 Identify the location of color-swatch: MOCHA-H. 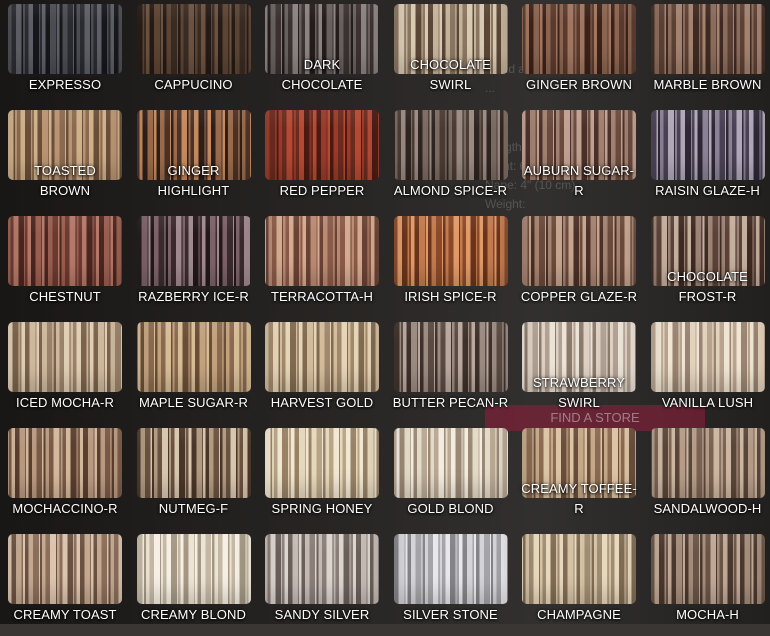
(707, 583).